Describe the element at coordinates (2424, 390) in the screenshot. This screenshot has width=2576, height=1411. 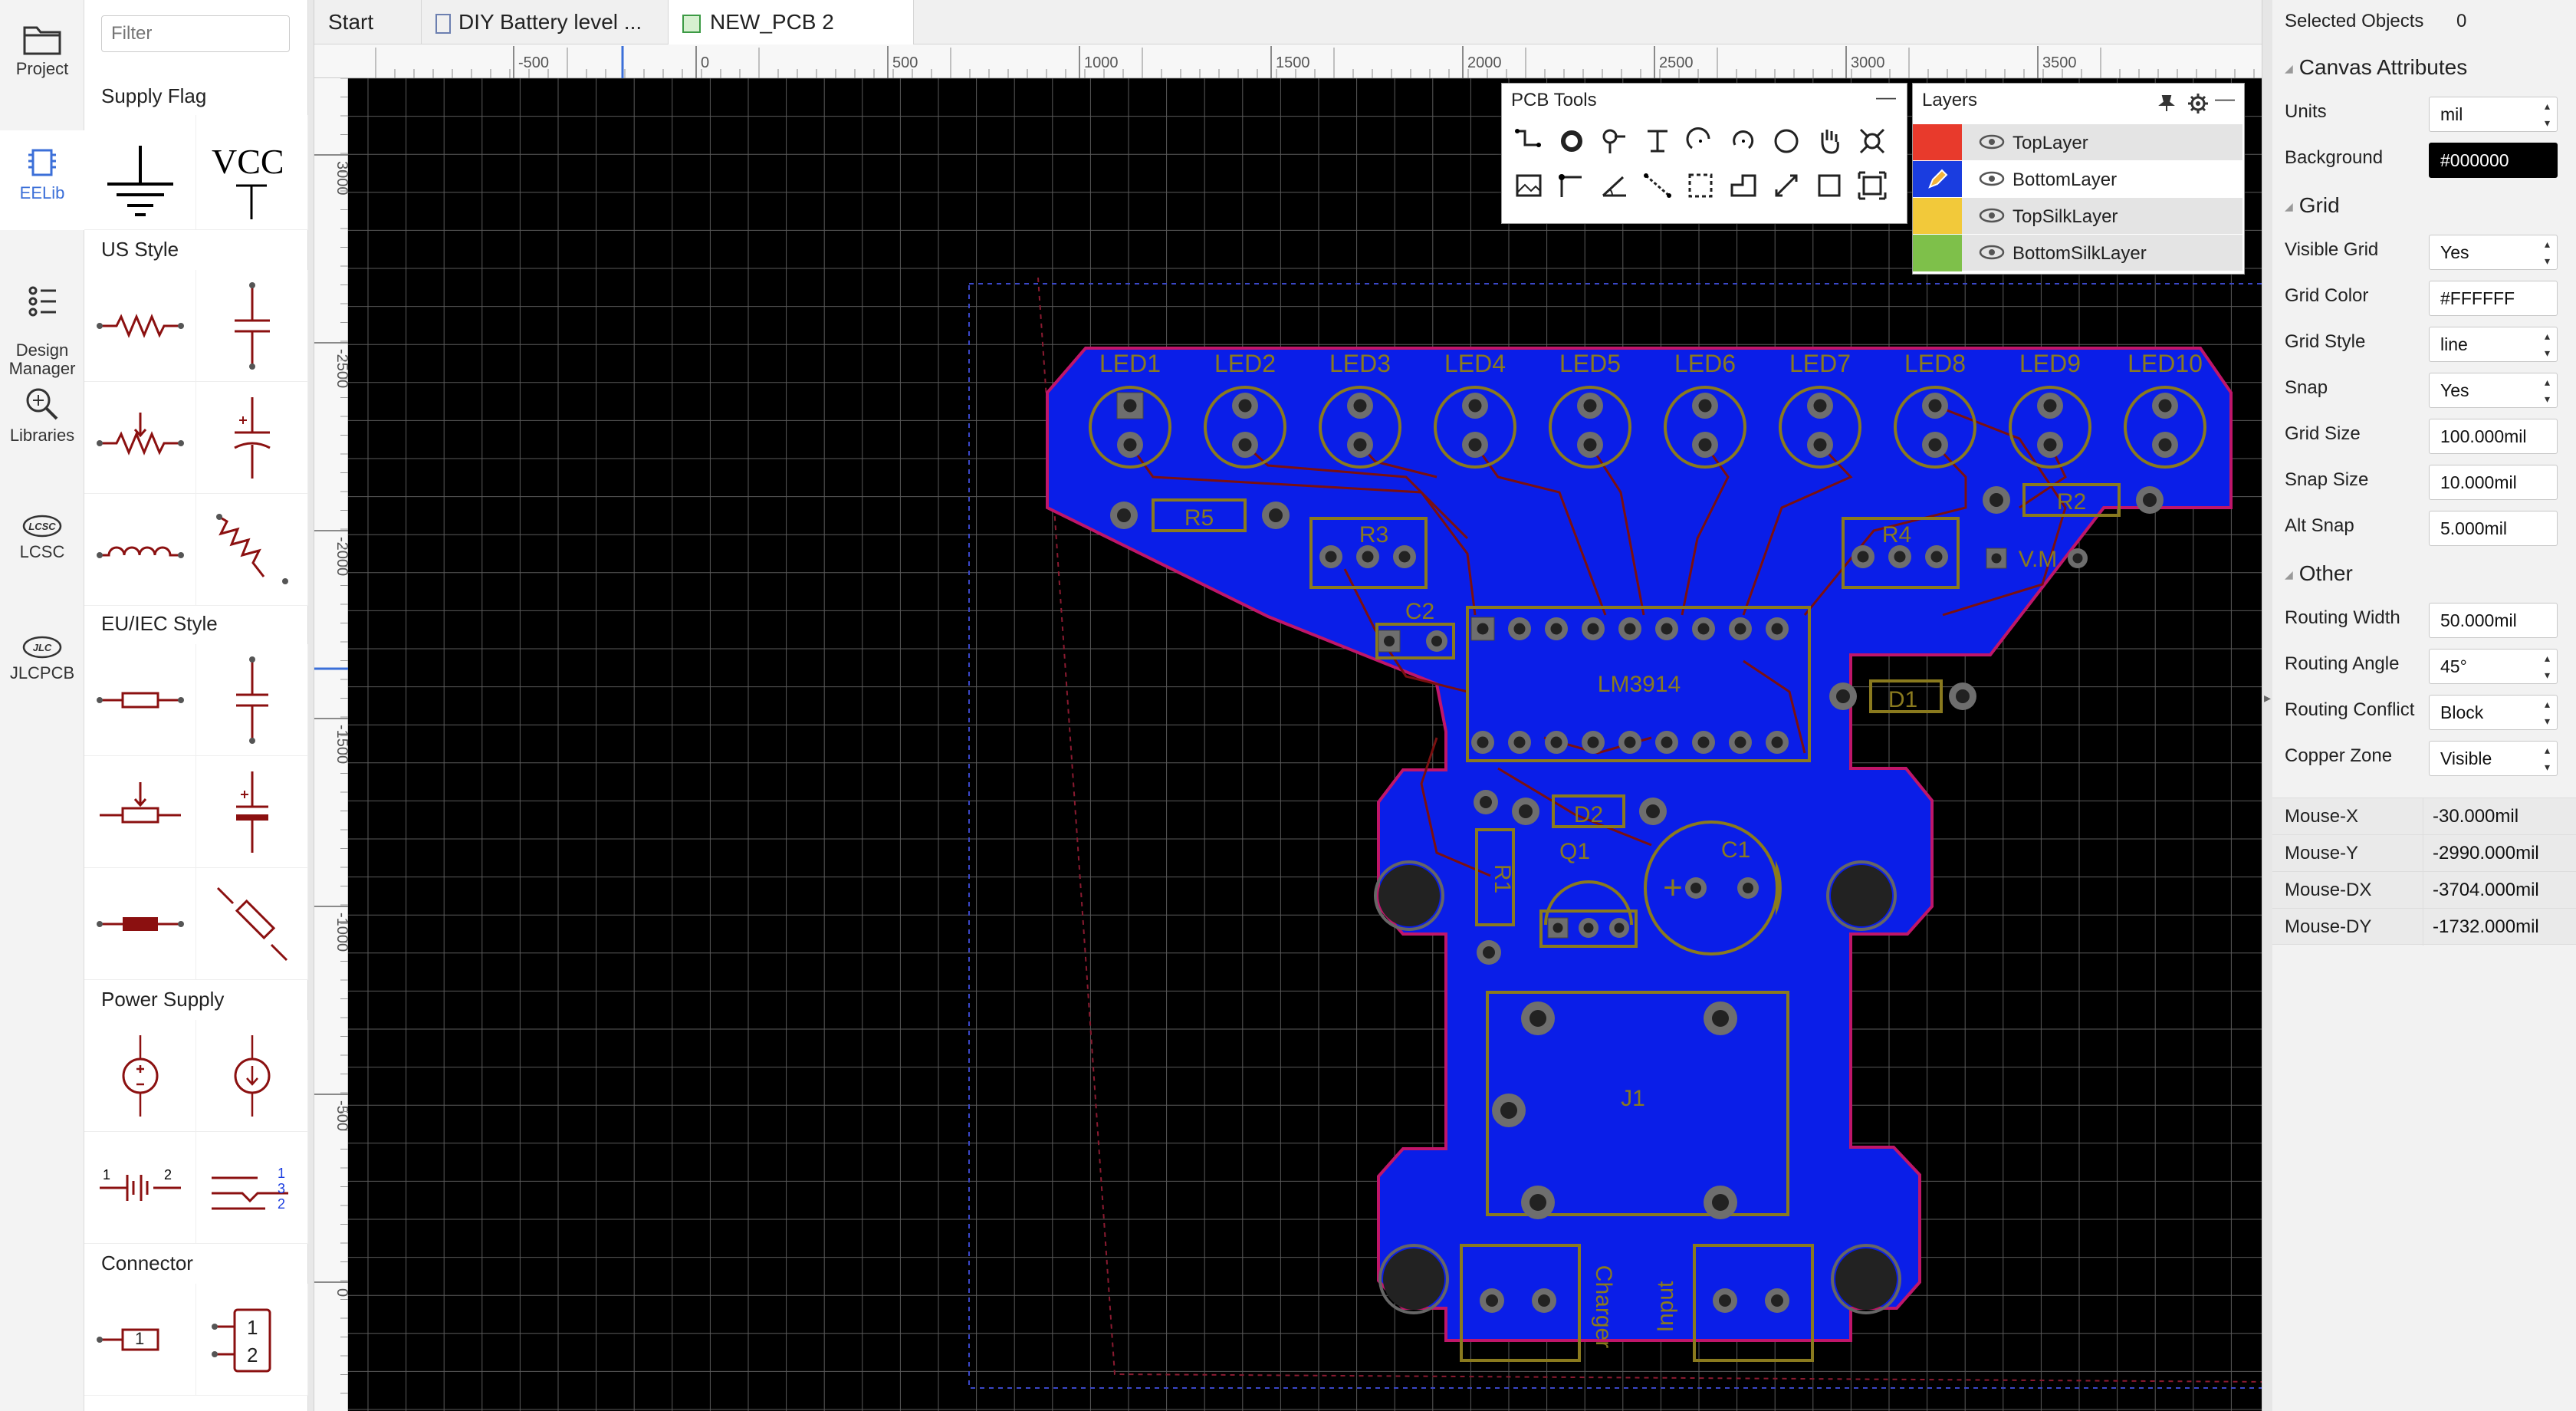
I see `prop-snap: Snap Yes` at that location.